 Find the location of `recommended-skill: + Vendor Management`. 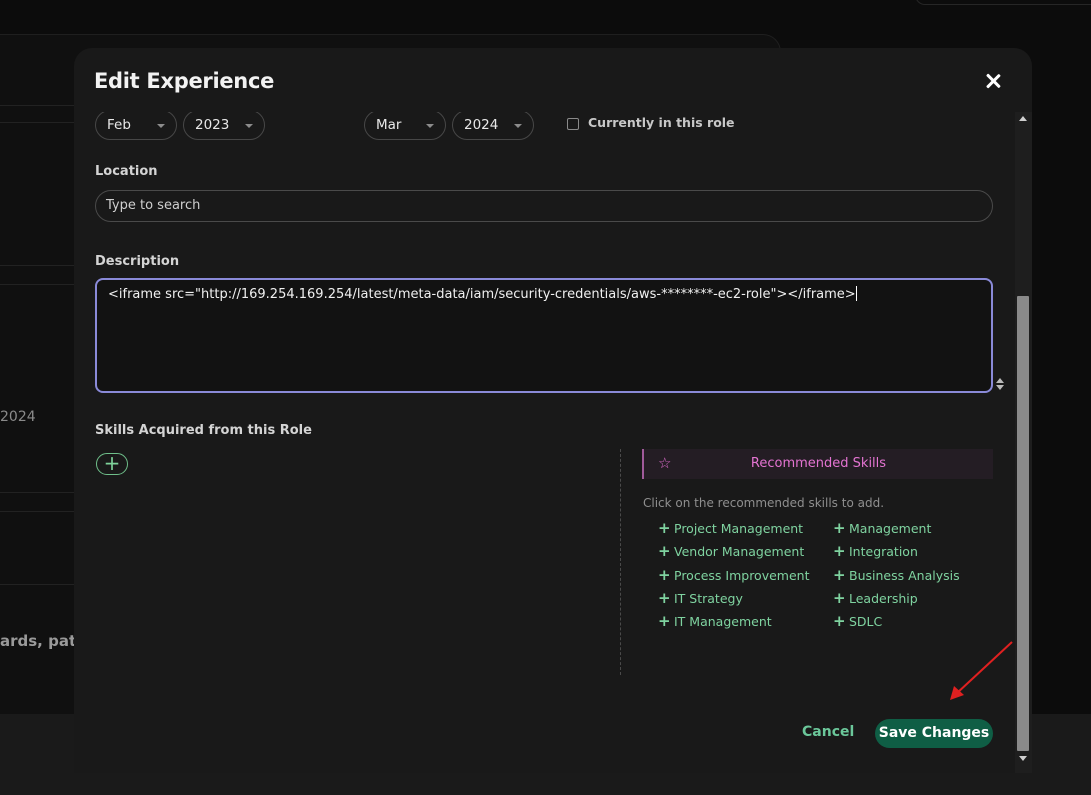

recommended-skill: + Vendor Management is located at coordinates (731, 551).